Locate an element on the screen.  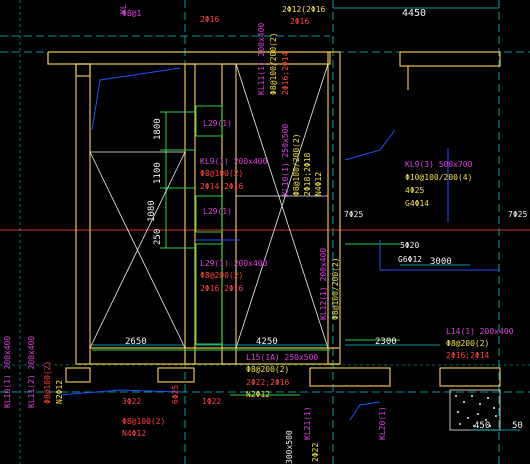
dim-3000-label: 3000 is located at coordinates (441, 262).